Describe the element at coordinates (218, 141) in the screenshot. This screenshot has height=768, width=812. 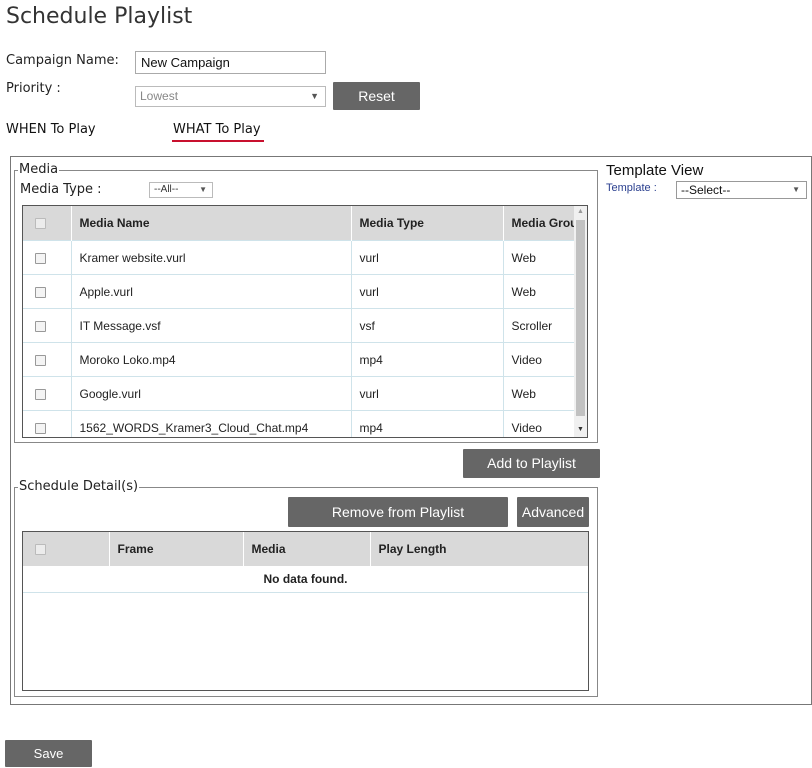
I see `active-tab-indicator` at that location.